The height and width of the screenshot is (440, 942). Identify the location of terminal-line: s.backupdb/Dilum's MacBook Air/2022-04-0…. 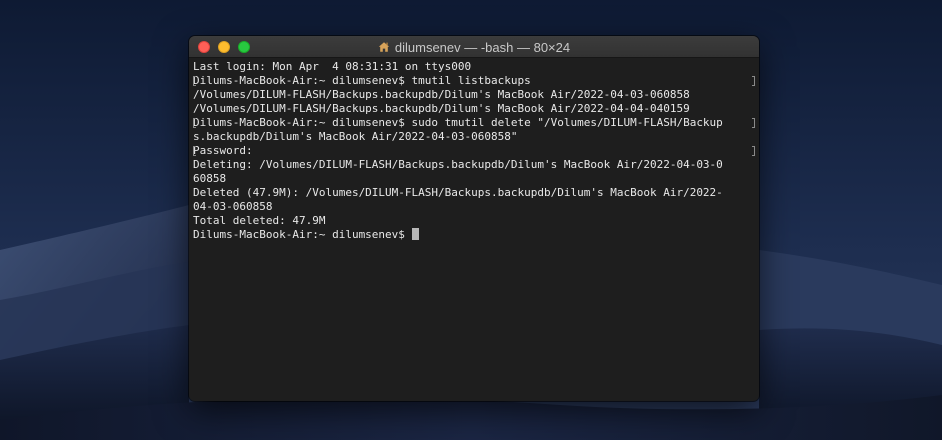
(355, 136).